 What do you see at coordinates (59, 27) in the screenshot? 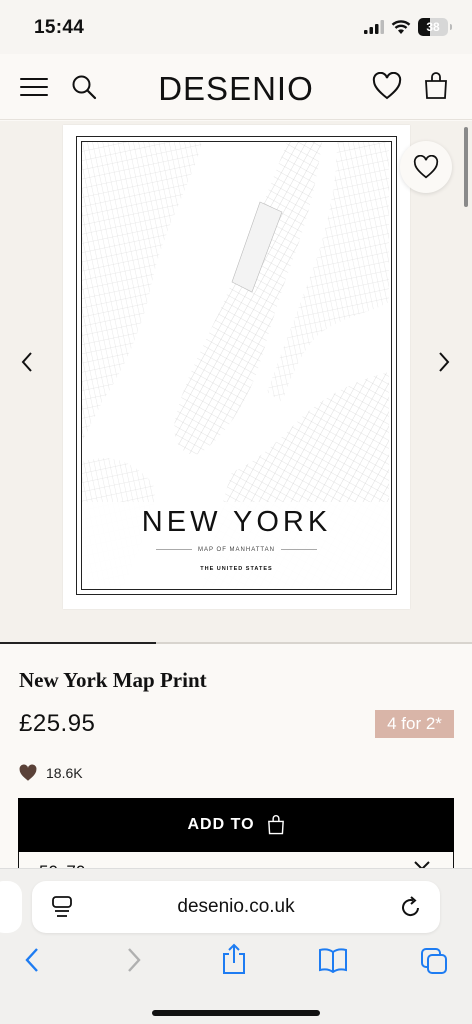
I see `status-time: 15:44` at bounding box center [59, 27].